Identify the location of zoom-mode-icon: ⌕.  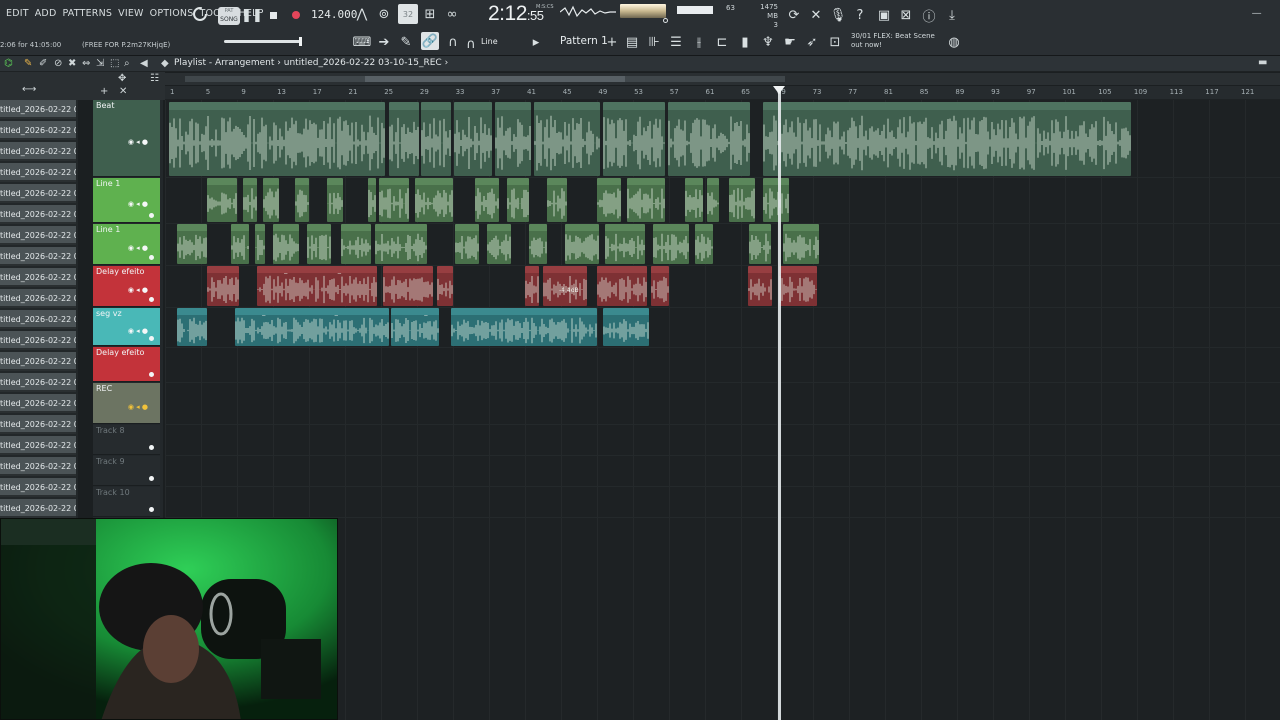
(127, 63).